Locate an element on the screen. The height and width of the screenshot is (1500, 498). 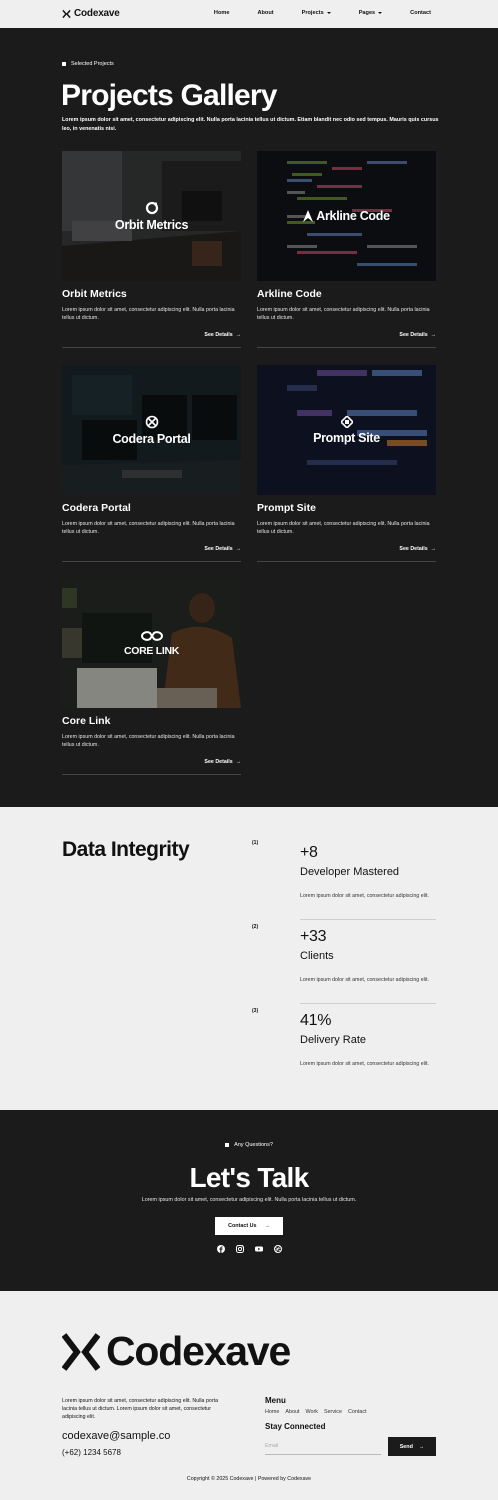
cta-eyebrow: Any Questions? is located at coordinates (249, 1145).